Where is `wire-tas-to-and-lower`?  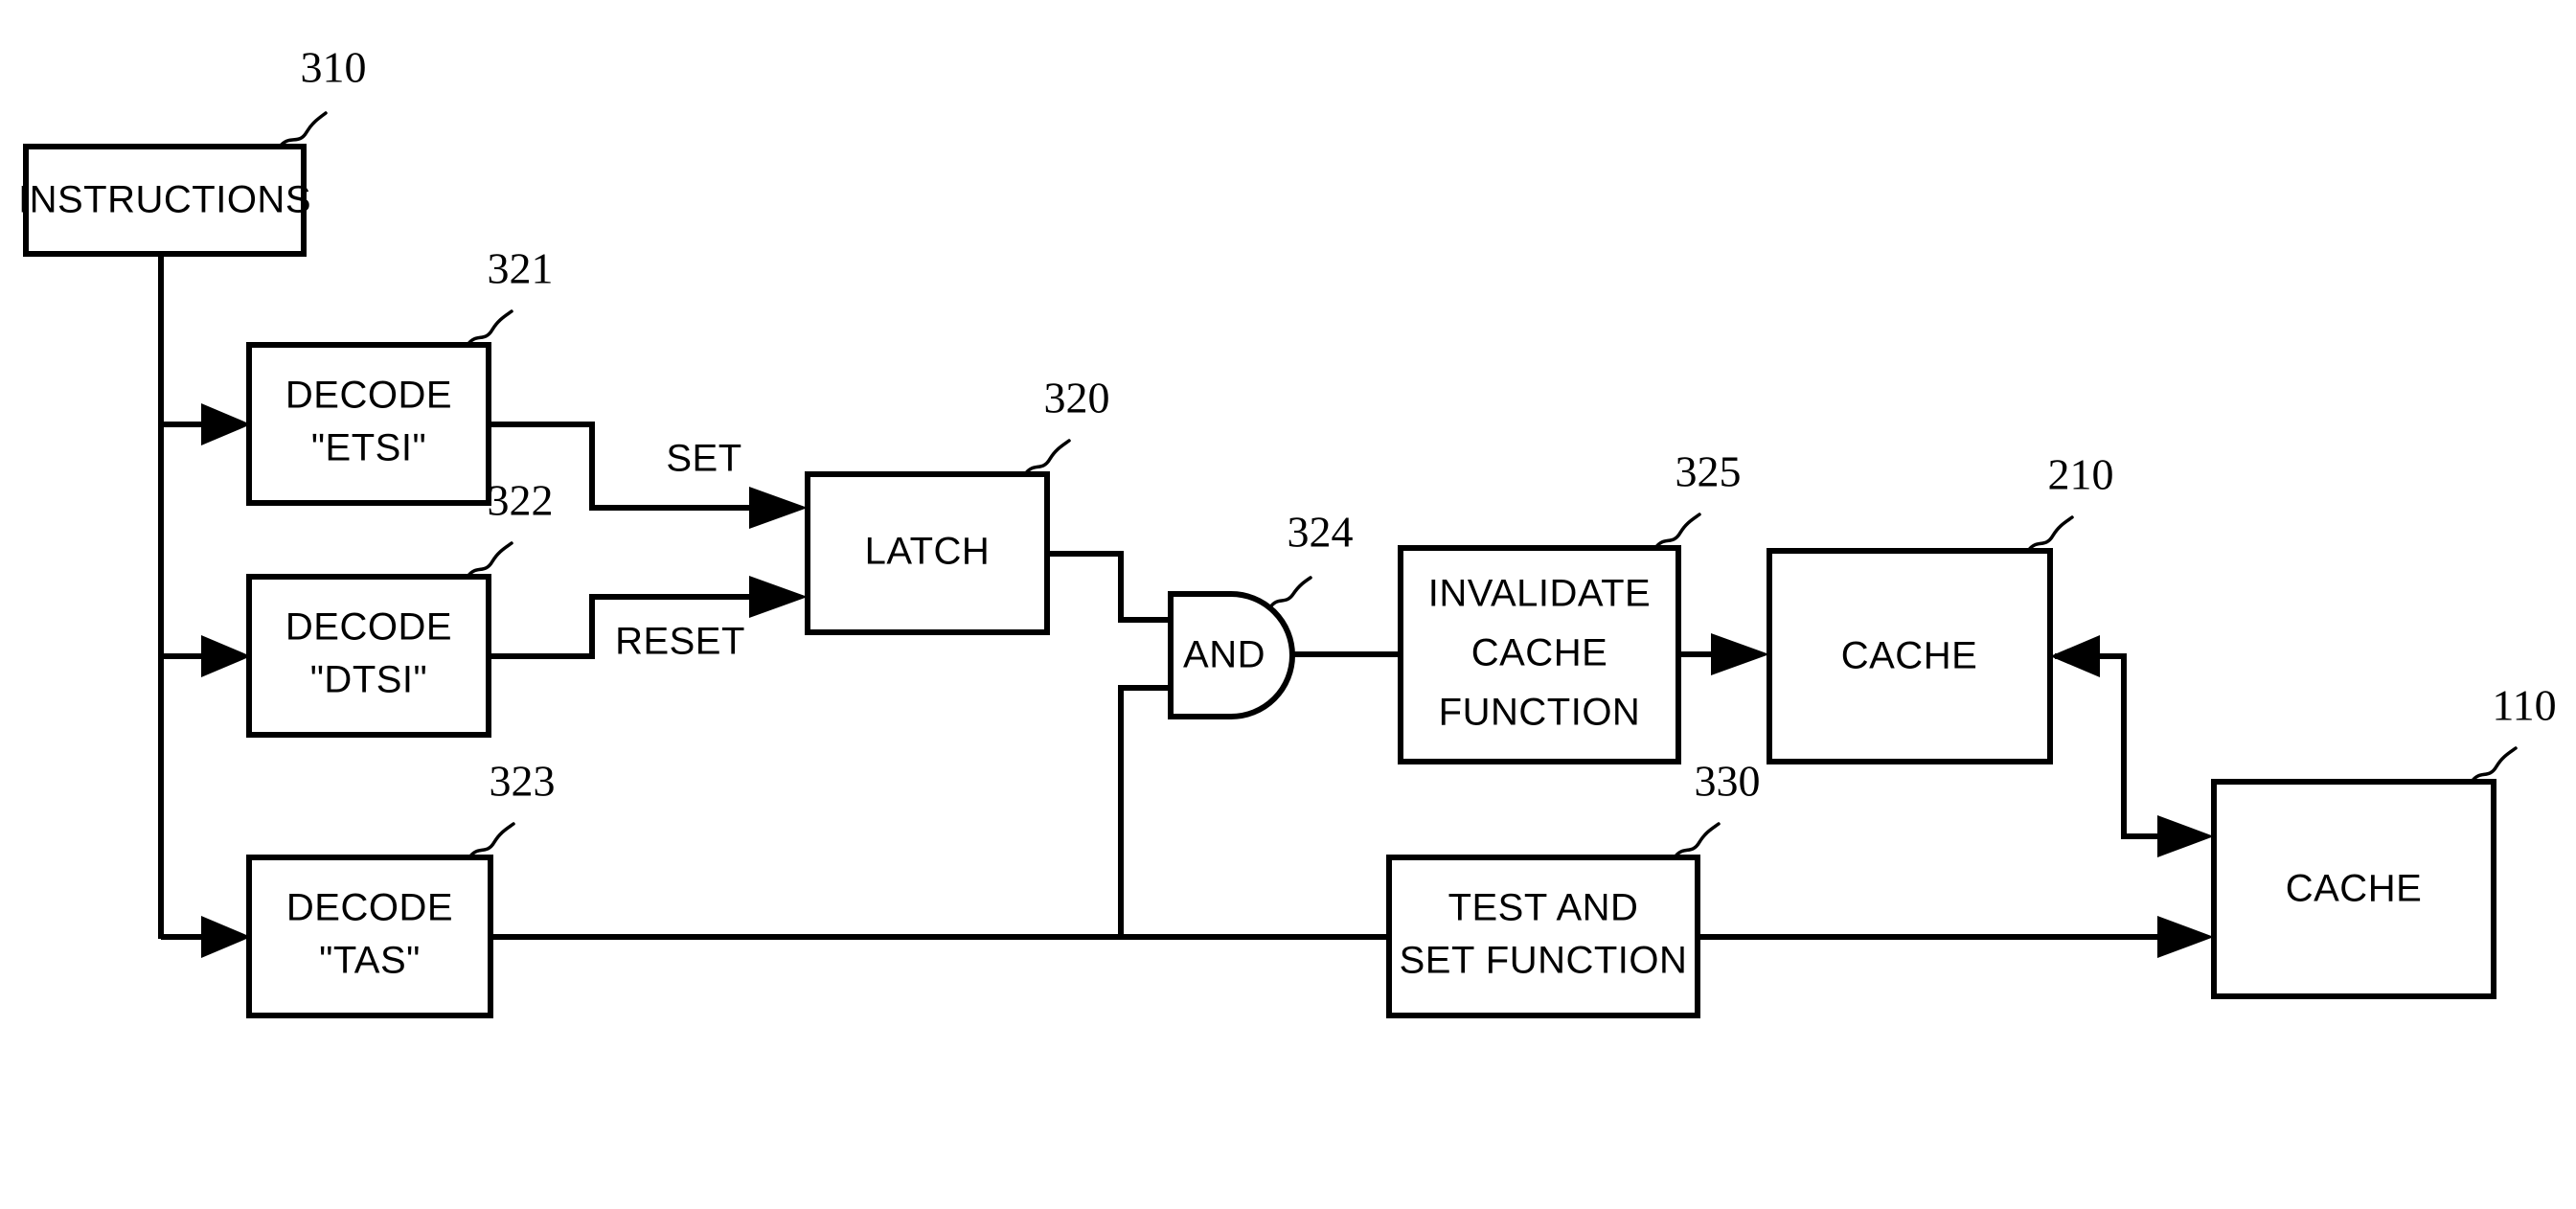
wire-tas-to-and-lower is located at coordinates (1144, 811).